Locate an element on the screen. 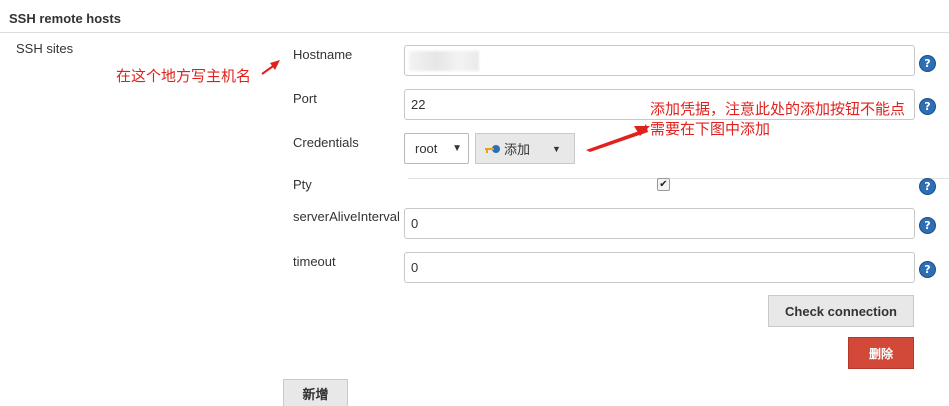 The height and width of the screenshot is (406, 949). ssh-sites-label: SSH sites is located at coordinates (45, 48).